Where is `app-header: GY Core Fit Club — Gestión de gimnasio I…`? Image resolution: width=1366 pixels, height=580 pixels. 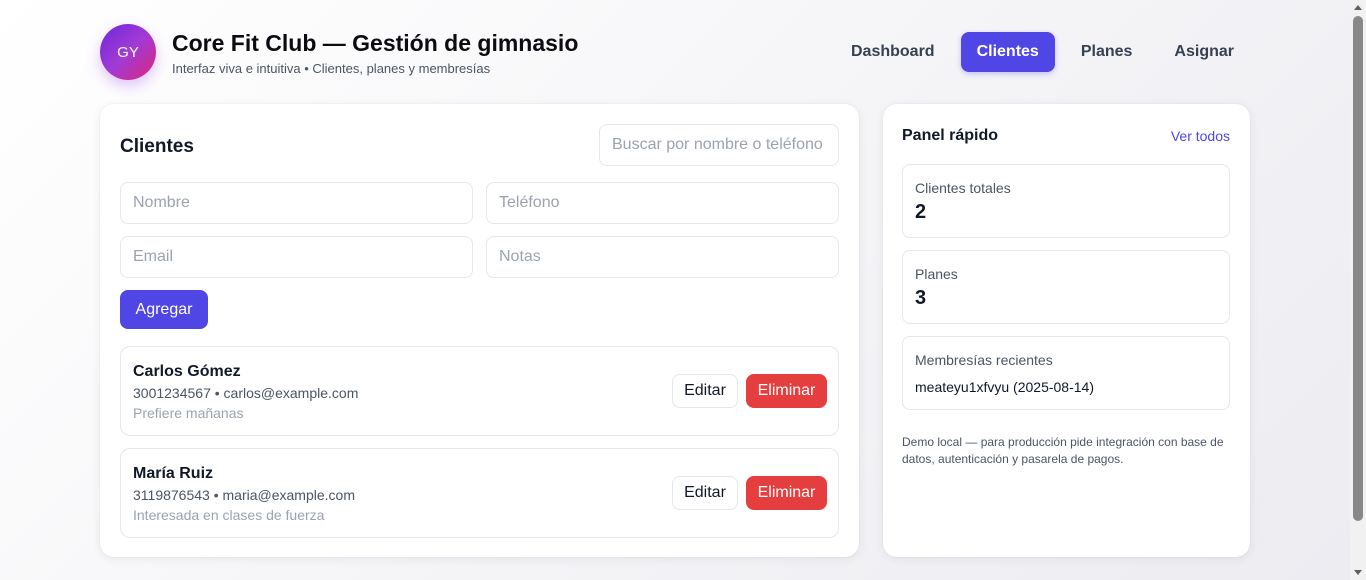 app-header: GY Core Fit Club — Gestión de gimnasio I… is located at coordinates (675, 52).